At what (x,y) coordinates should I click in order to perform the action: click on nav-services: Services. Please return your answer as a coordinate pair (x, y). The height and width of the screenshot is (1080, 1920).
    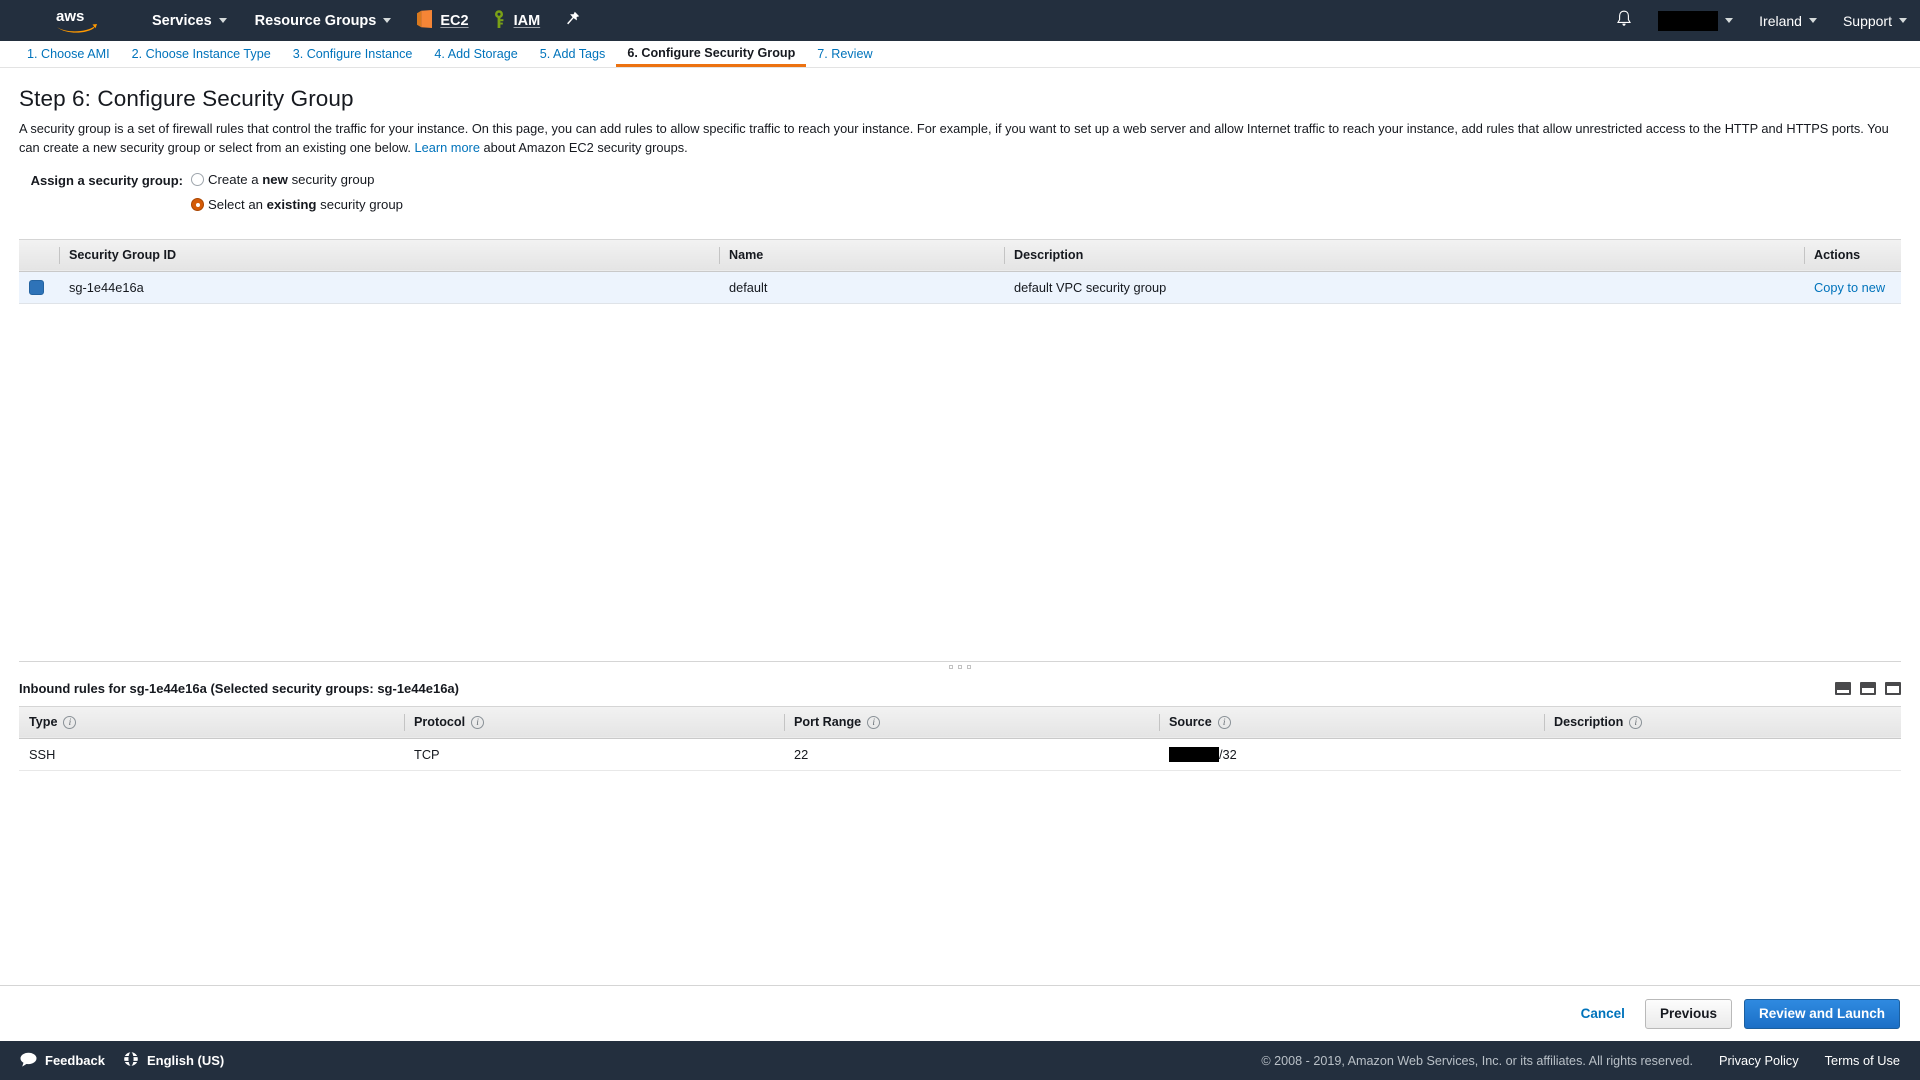
    Looking at the image, I should click on (189, 20).